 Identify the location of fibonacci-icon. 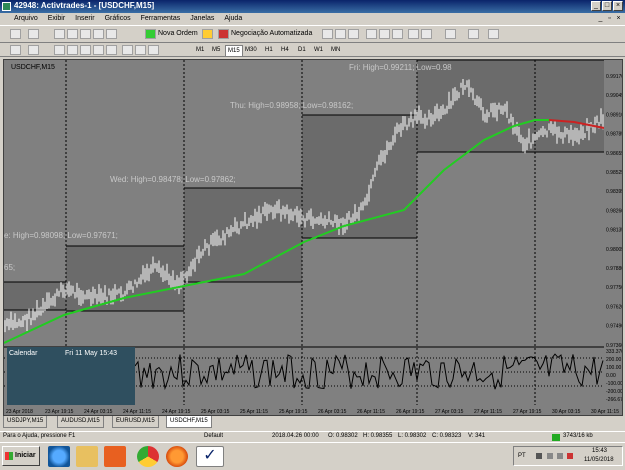
(111, 50).